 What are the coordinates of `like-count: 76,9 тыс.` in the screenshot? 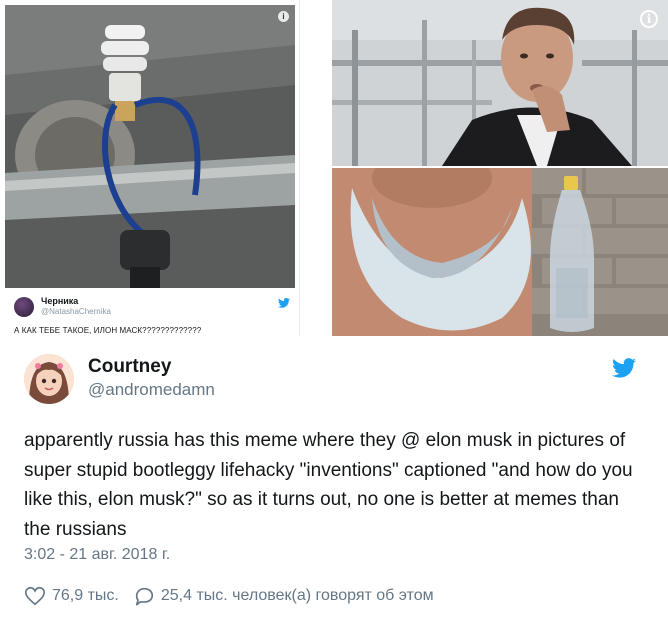 It's located at (85, 595).